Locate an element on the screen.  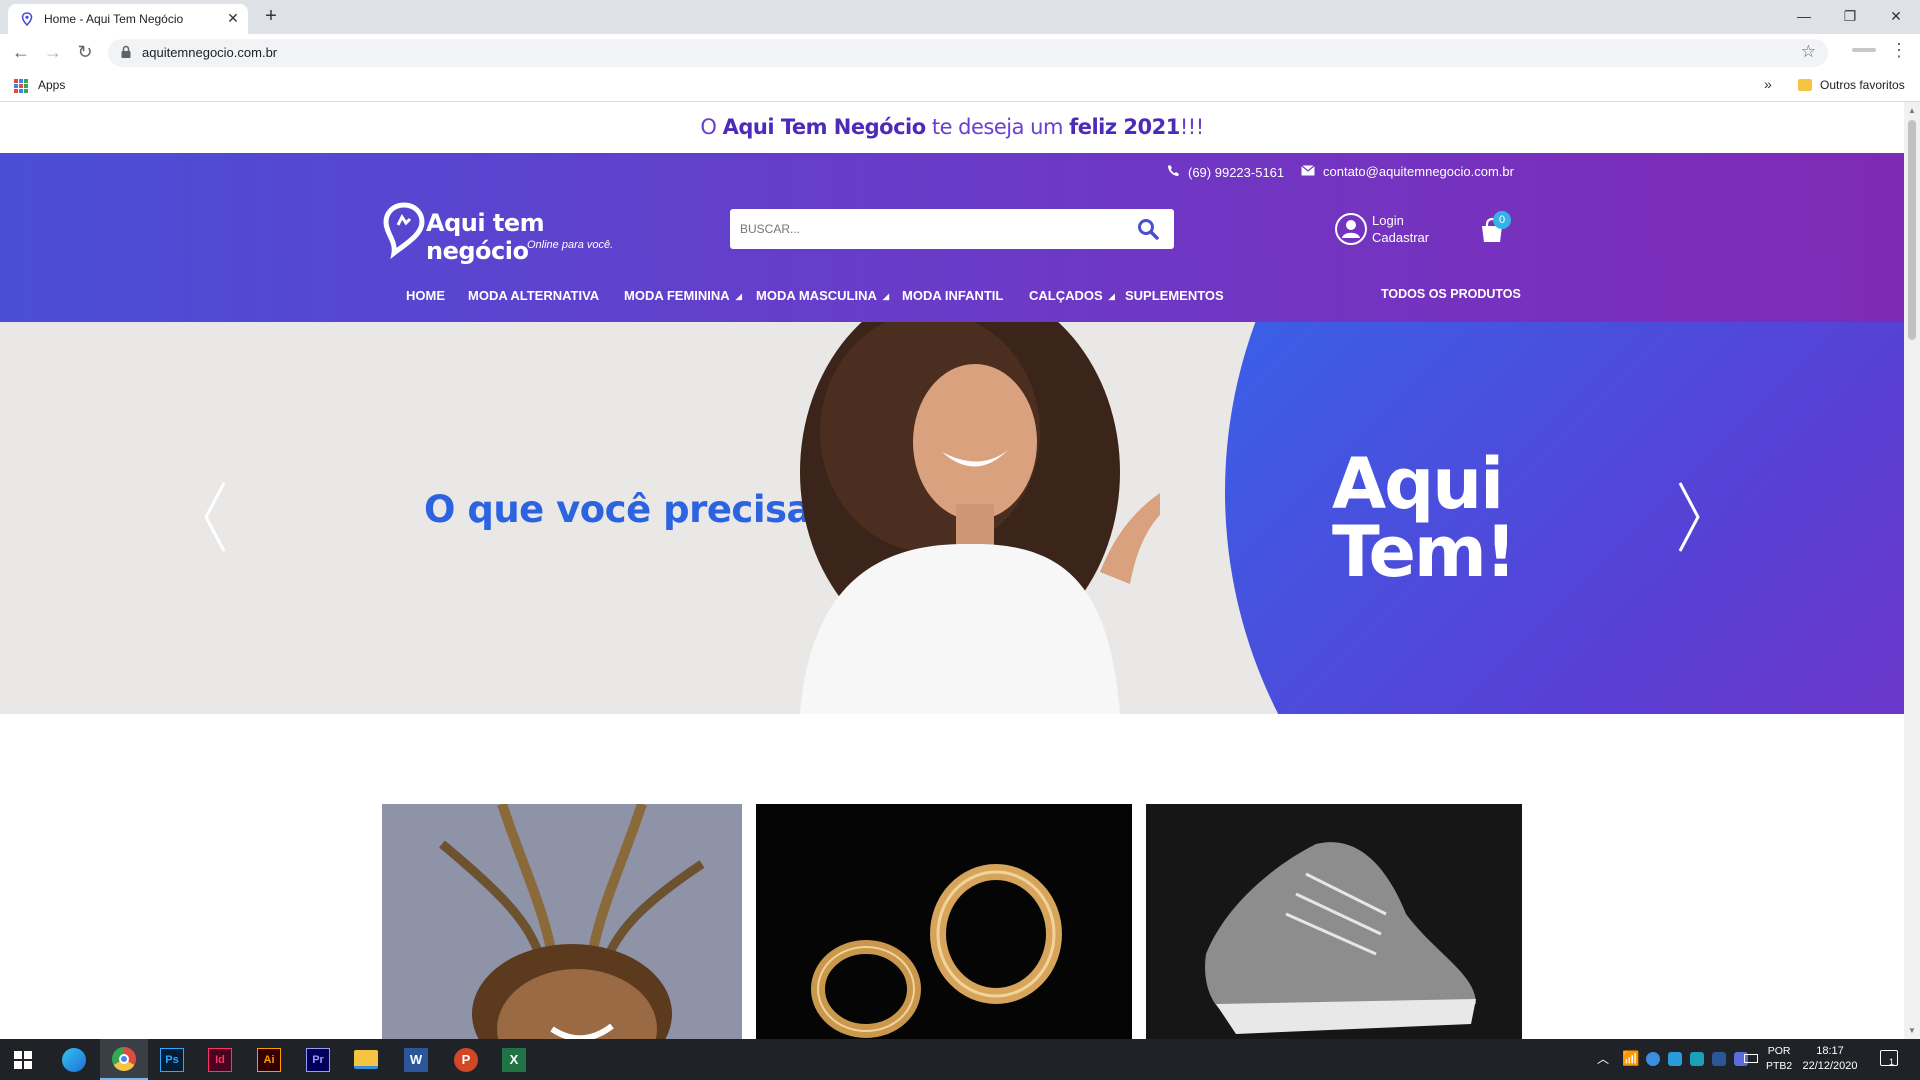
menu-label: MODA FEMININA is located at coordinates (677, 295).